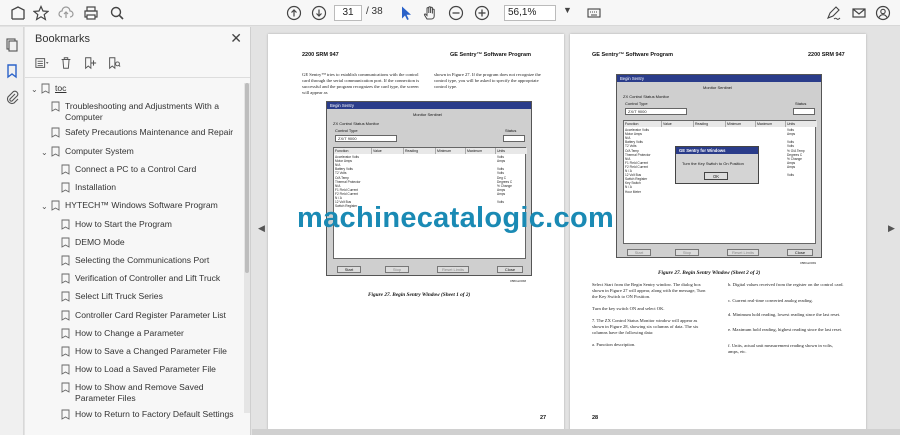 This screenshot has height=435, width=900. What do you see at coordinates (348, 13) in the screenshot?
I see `page-number-input: 31` at bounding box center [348, 13].